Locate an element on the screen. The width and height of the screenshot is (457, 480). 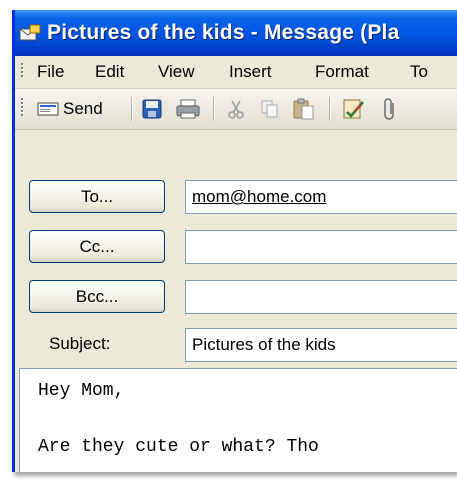
send-button: Send is located at coordinates (70, 109).